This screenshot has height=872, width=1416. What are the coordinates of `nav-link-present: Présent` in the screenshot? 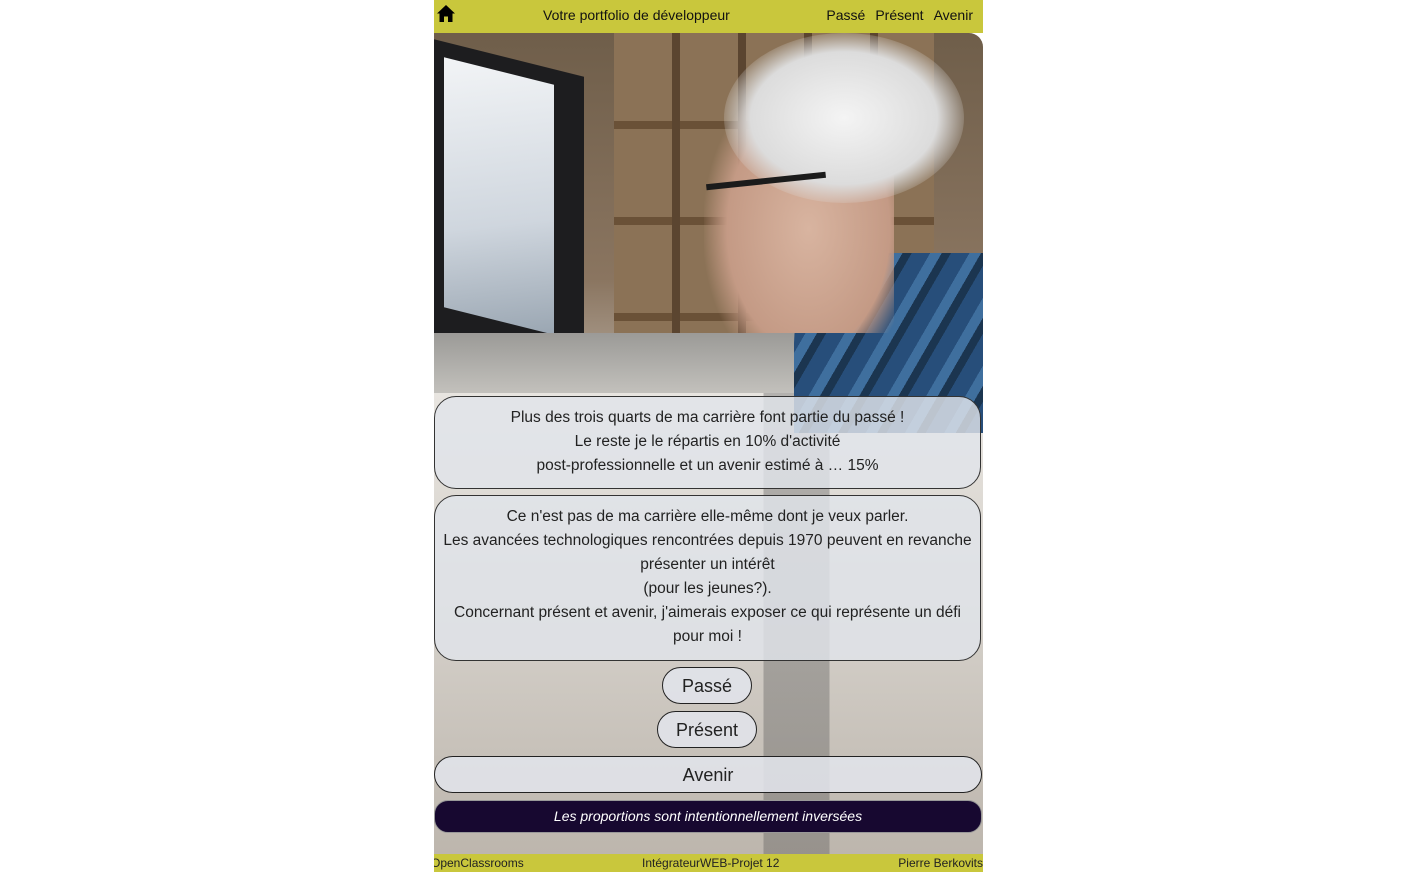 It's located at (899, 15).